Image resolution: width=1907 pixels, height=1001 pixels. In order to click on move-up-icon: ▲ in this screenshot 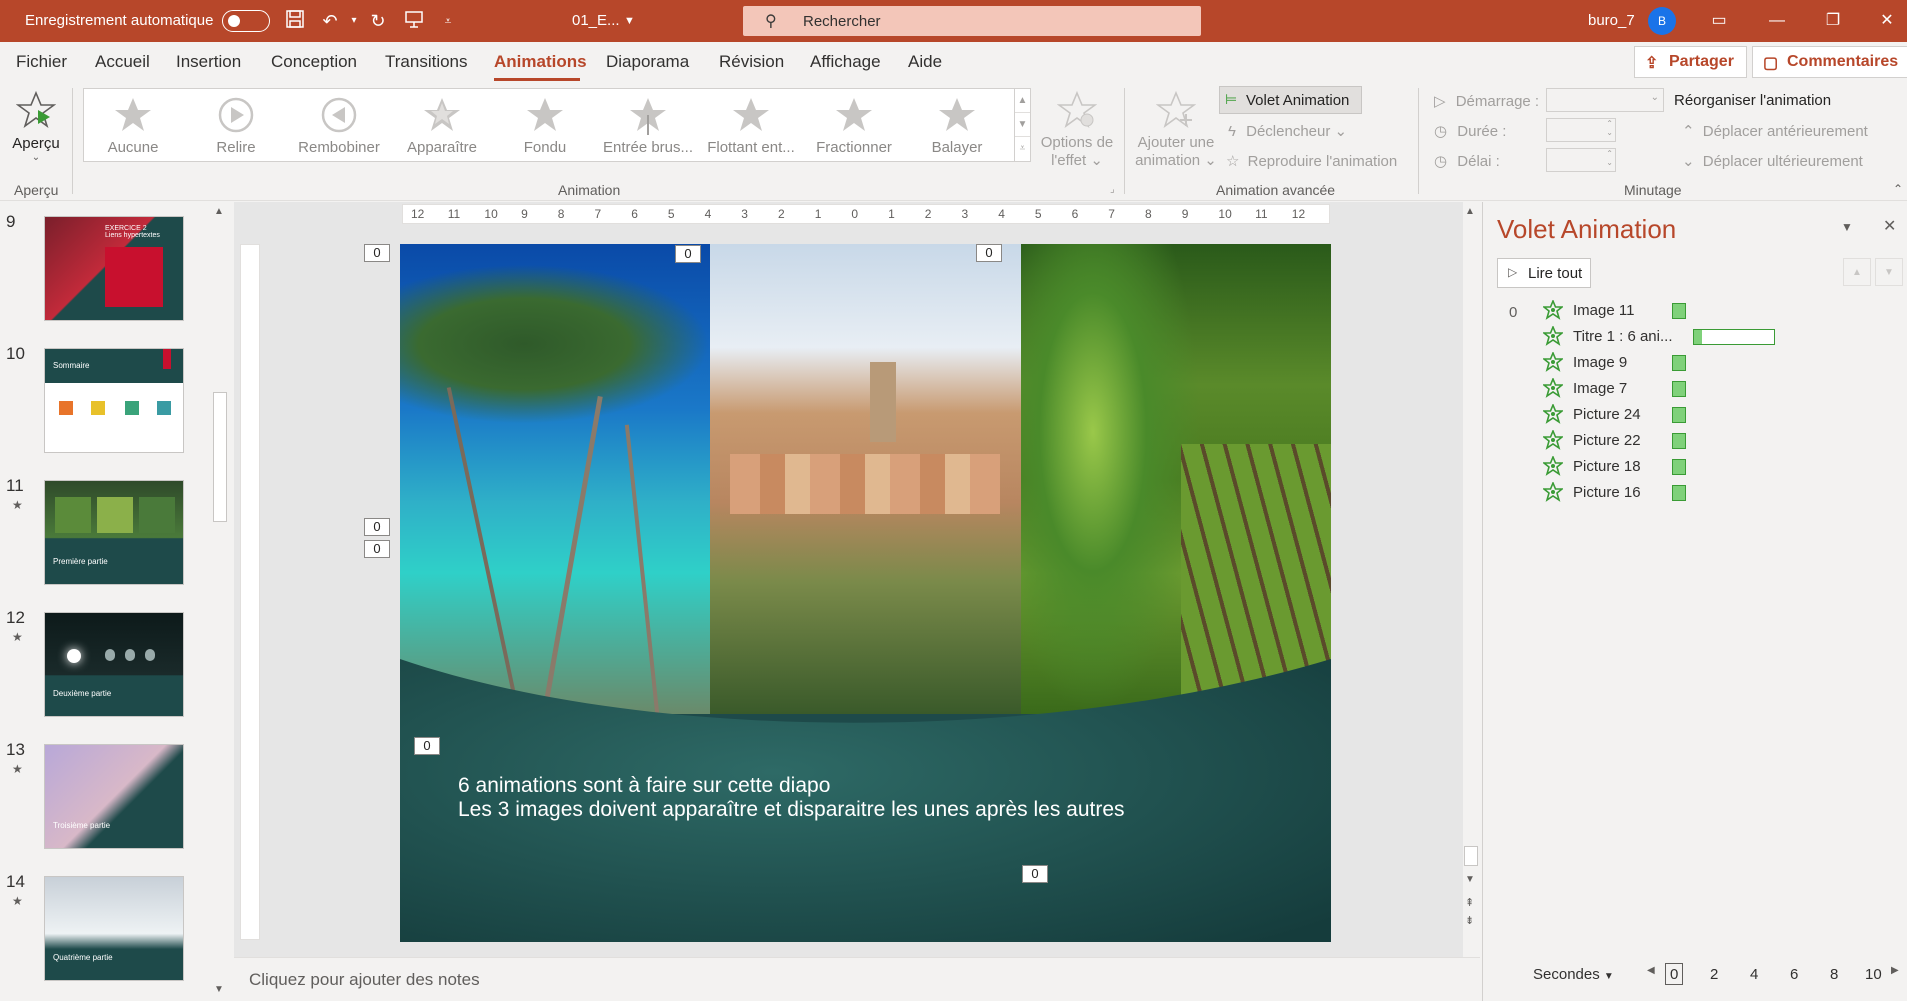, I will do `click(1857, 272)`.